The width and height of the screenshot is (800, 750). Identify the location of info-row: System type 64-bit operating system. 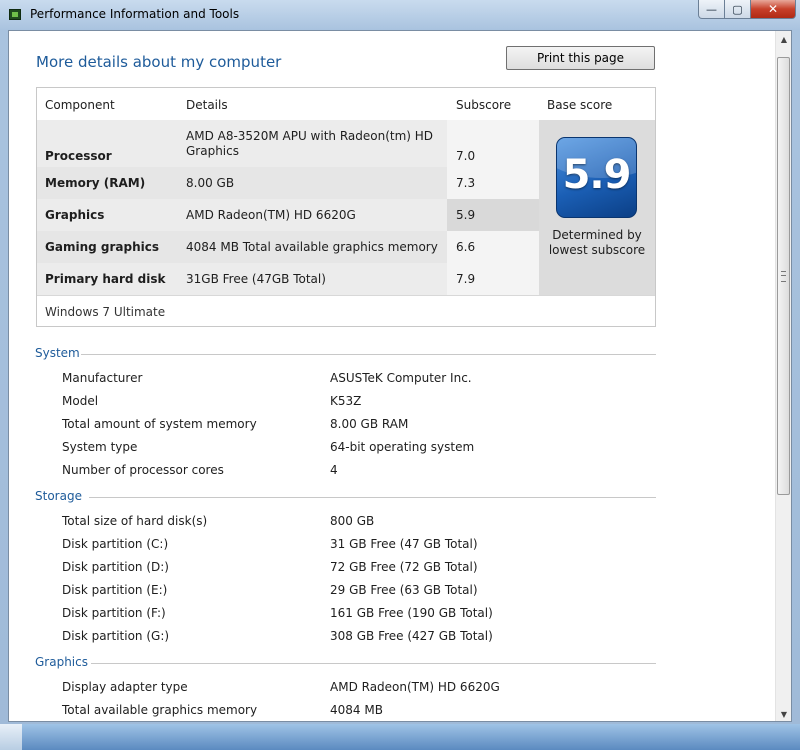
(362, 449).